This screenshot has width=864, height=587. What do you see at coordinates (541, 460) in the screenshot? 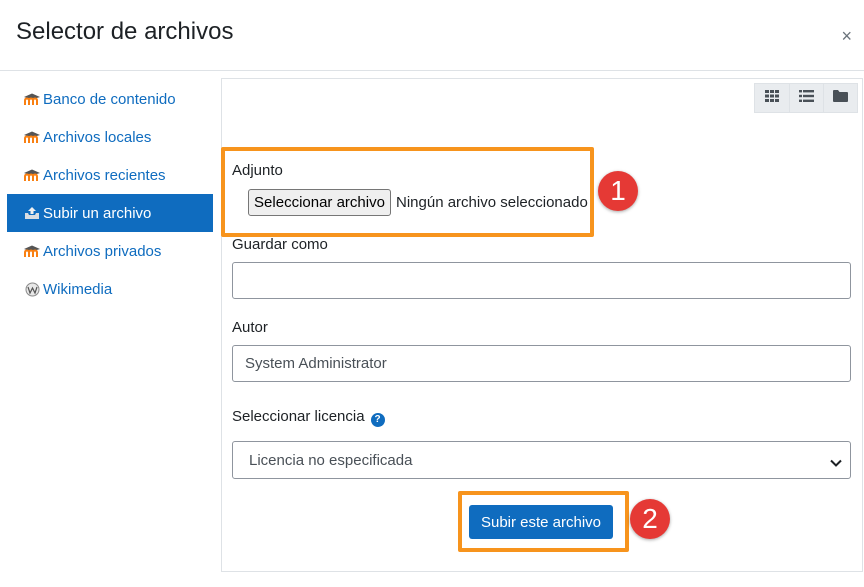
I see `license-select: Licencia no especificada` at bounding box center [541, 460].